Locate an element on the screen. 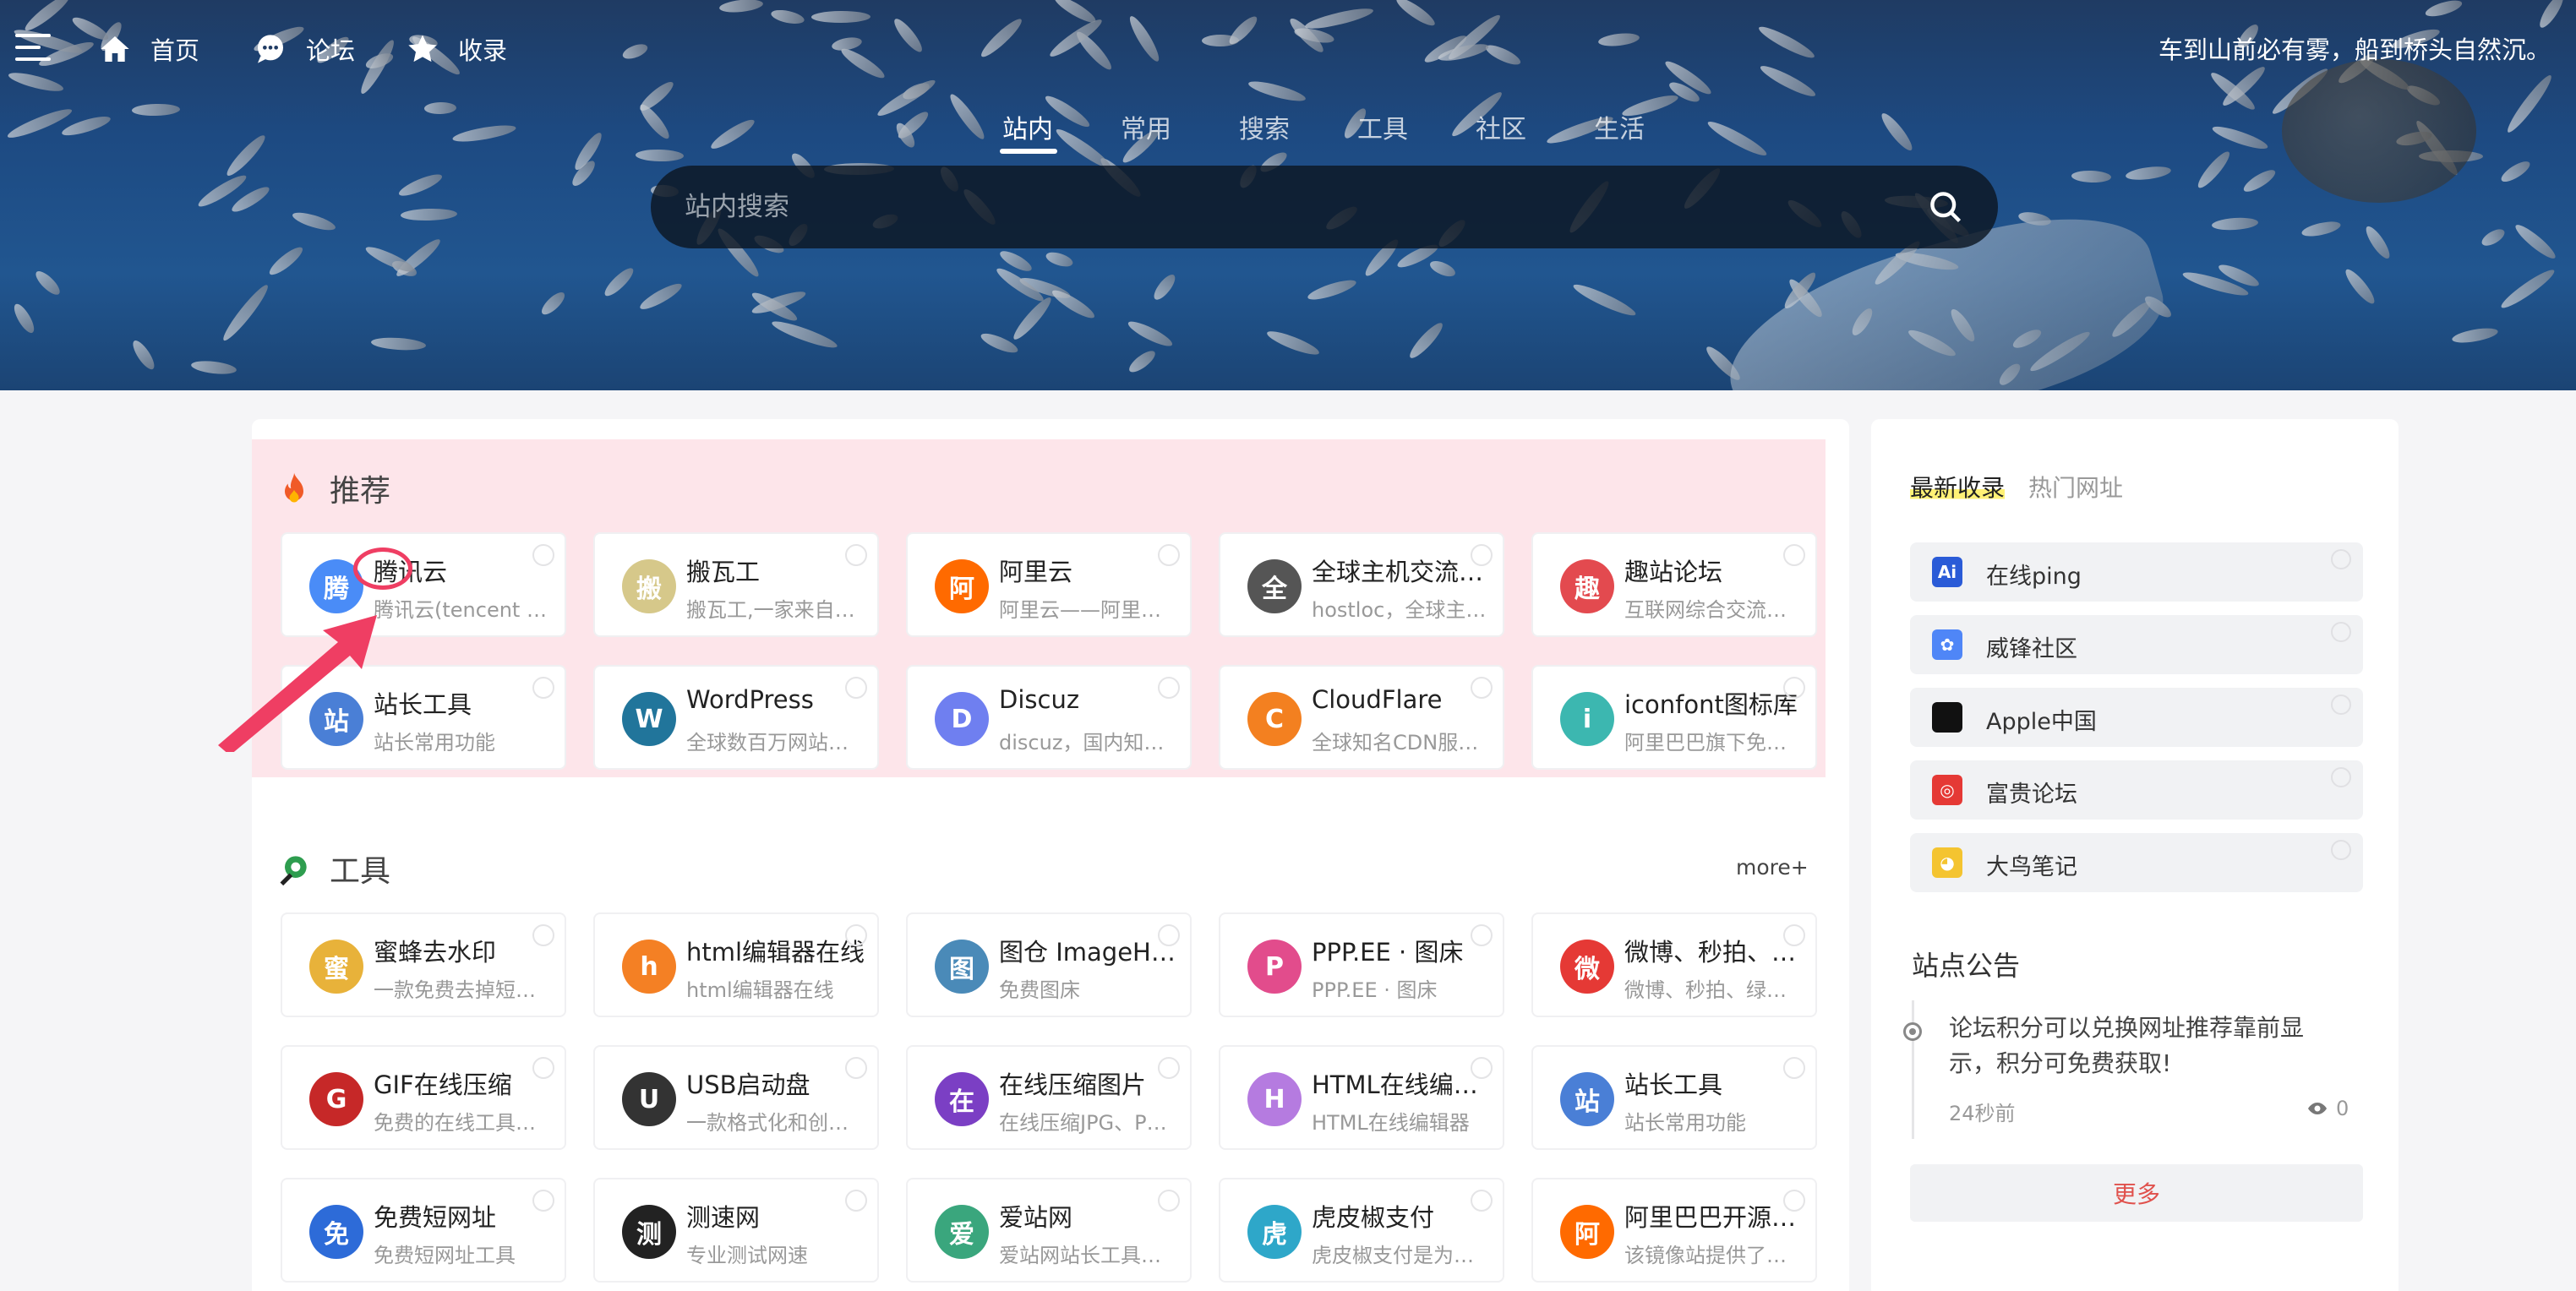 The height and width of the screenshot is (1291, 2576). sidebar-item: Ai 在线ping is located at coordinates (2136, 572).